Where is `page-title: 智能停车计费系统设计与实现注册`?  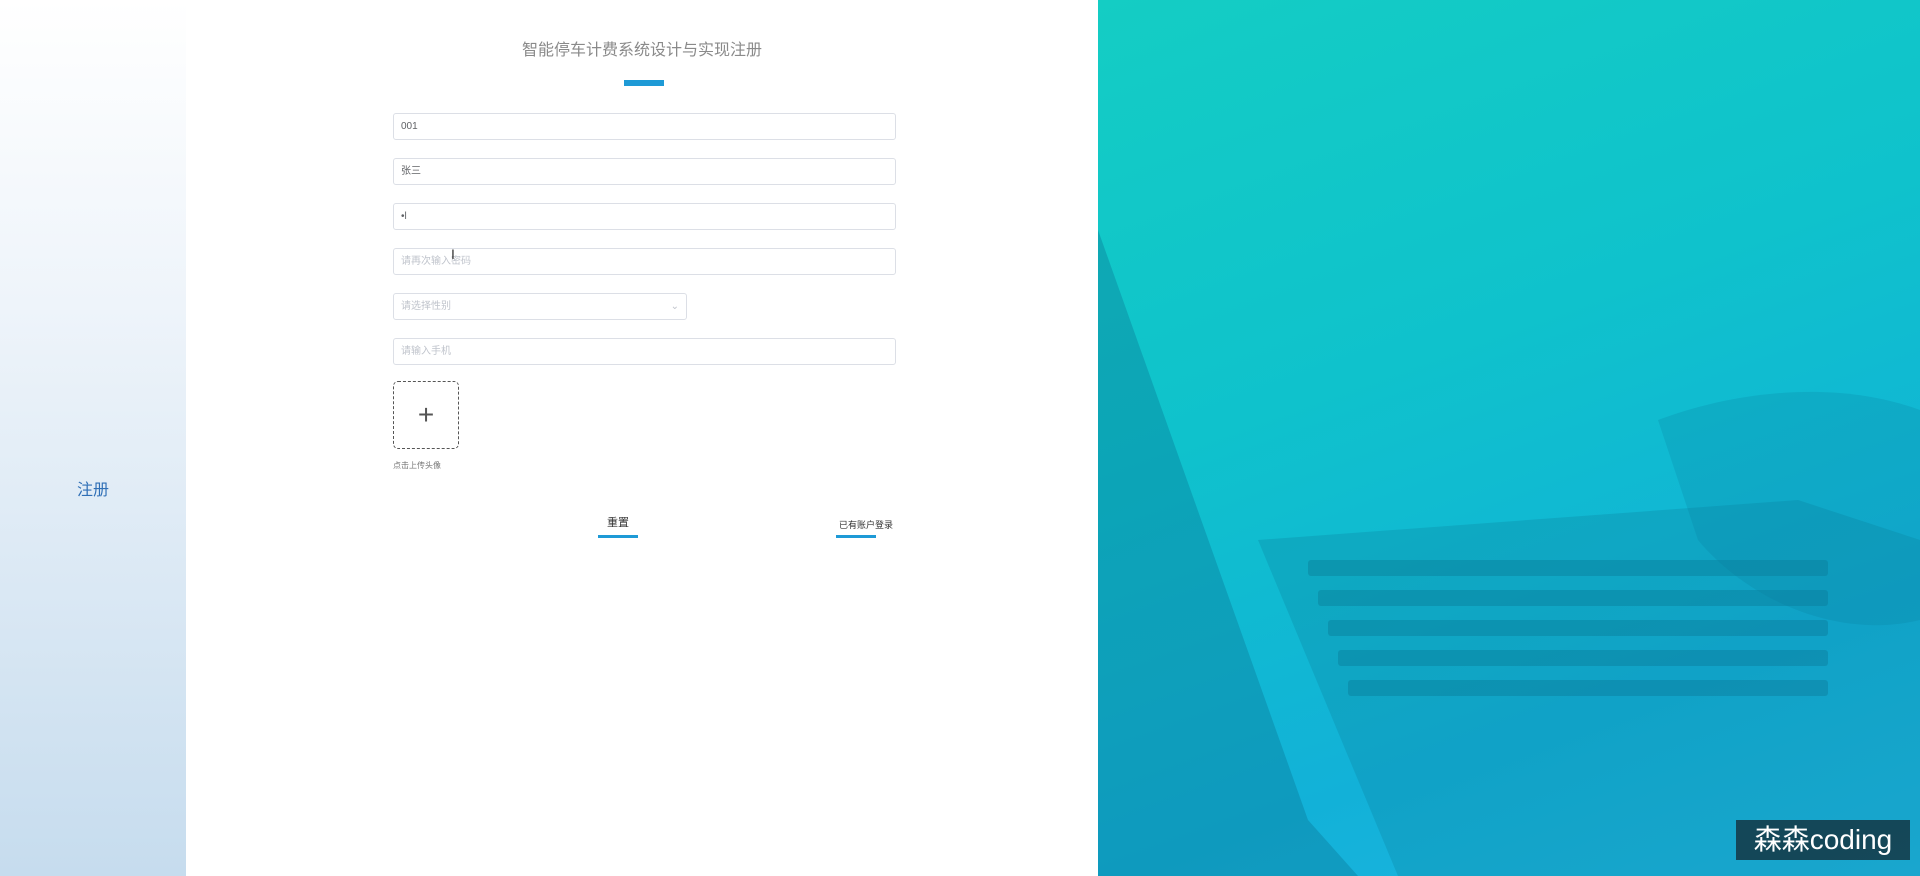 page-title: 智能停车计费系统设计与实现注册 is located at coordinates (641, 50).